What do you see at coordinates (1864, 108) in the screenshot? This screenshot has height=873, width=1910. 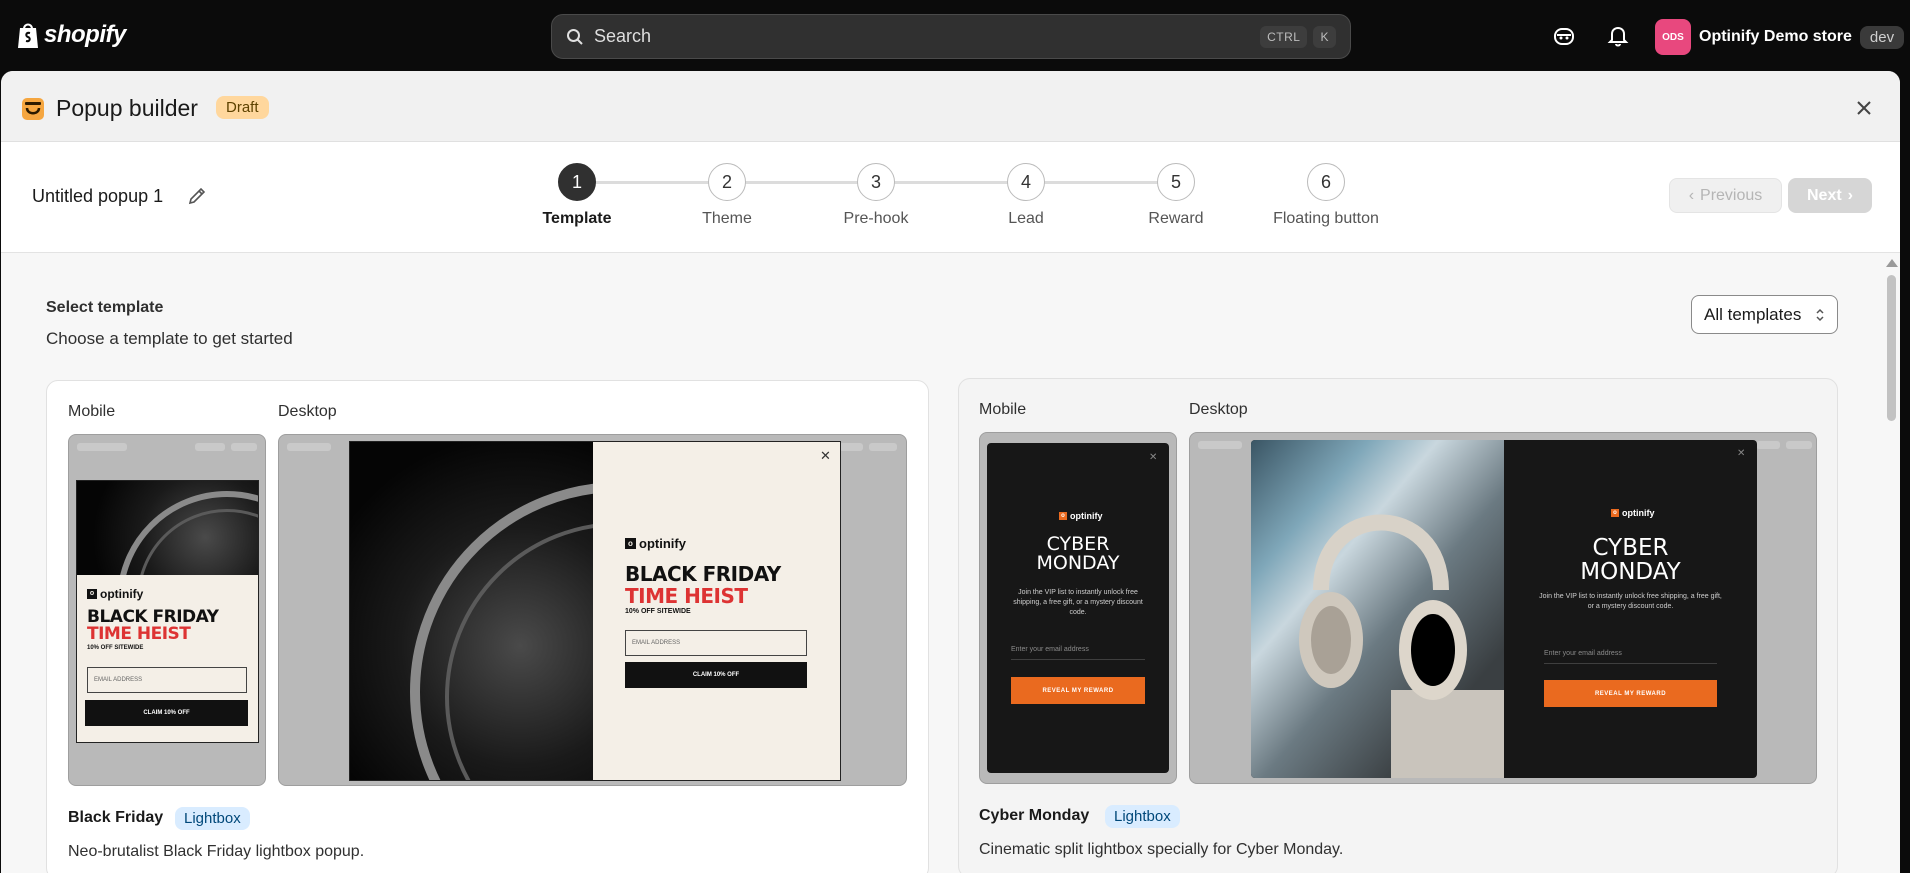 I see `close-icon` at bounding box center [1864, 108].